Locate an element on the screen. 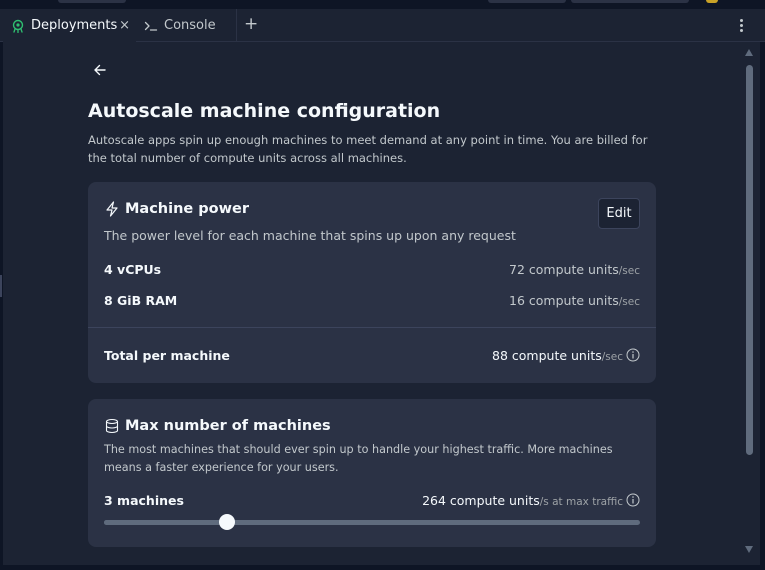 Image resolution: width=765 pixels, height=570 pixels. spec-label: 4 vCPUs is located at coordinates (133, 269).